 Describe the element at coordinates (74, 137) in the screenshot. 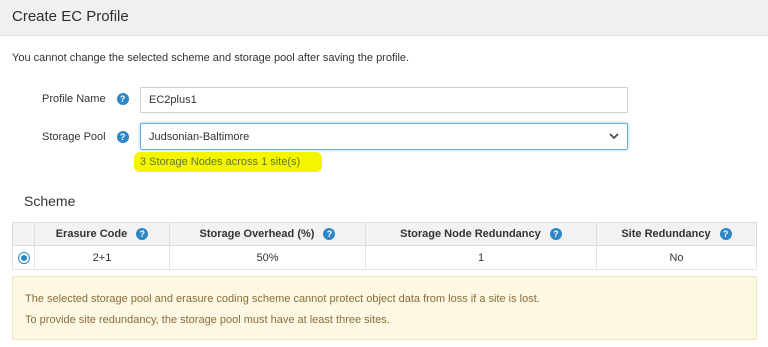

I see `storage-pool-label: Storage Pool` at that location.